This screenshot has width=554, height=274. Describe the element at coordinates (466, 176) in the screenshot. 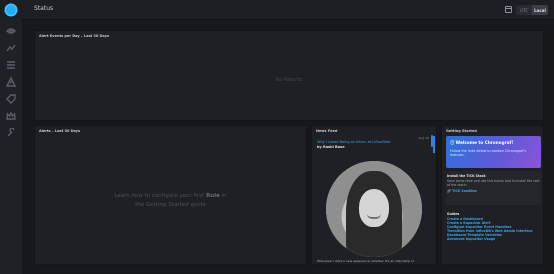

I see `tick-title: Install the TICK Stack` at that location.